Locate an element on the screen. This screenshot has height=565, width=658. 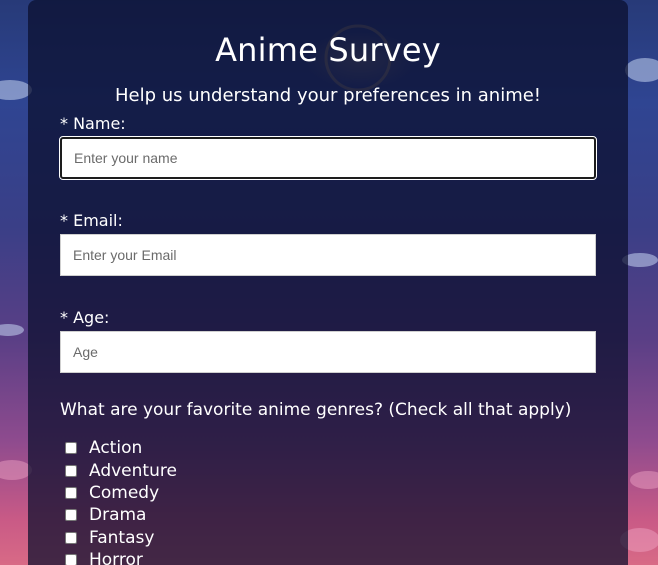
genre-label-adventure: Adventure is located at coordinates (133, 470).